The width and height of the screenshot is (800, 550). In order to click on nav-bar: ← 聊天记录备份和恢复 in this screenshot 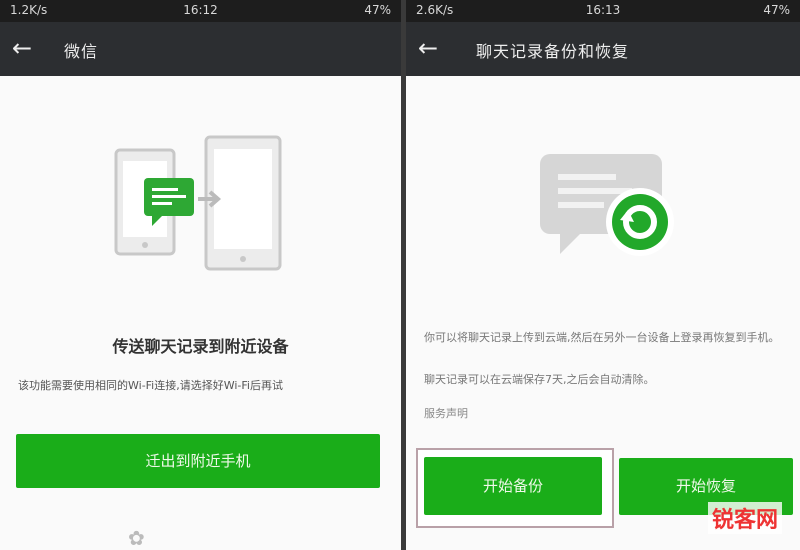, I will do `click(603, 49)`.